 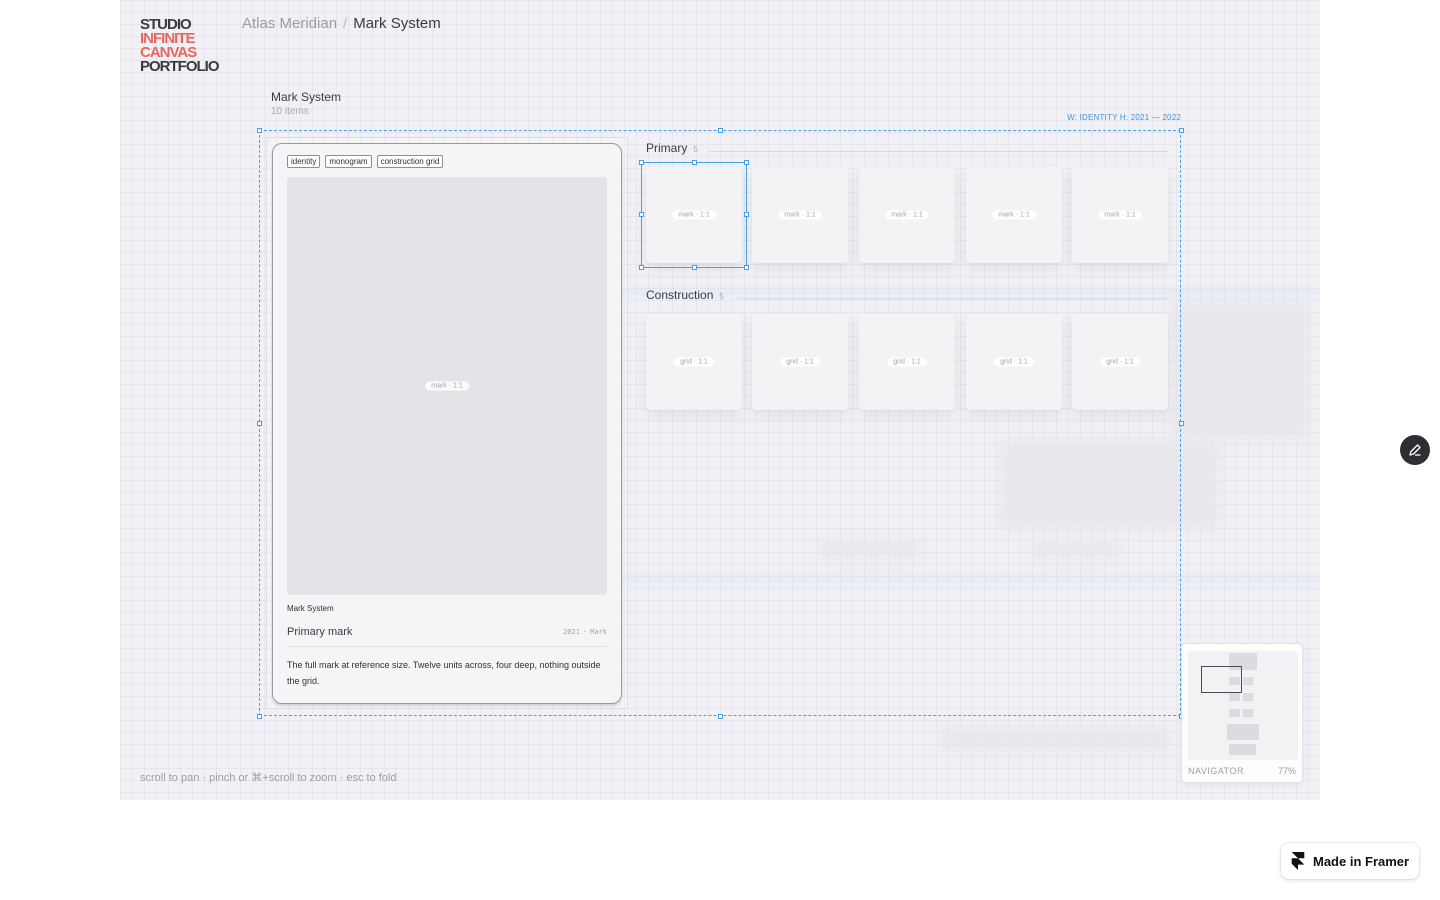 What do you see at coordinates (1181, 130) in the screenshot?
I see `resize-handle-tr` at bounding box center [1181, 130].